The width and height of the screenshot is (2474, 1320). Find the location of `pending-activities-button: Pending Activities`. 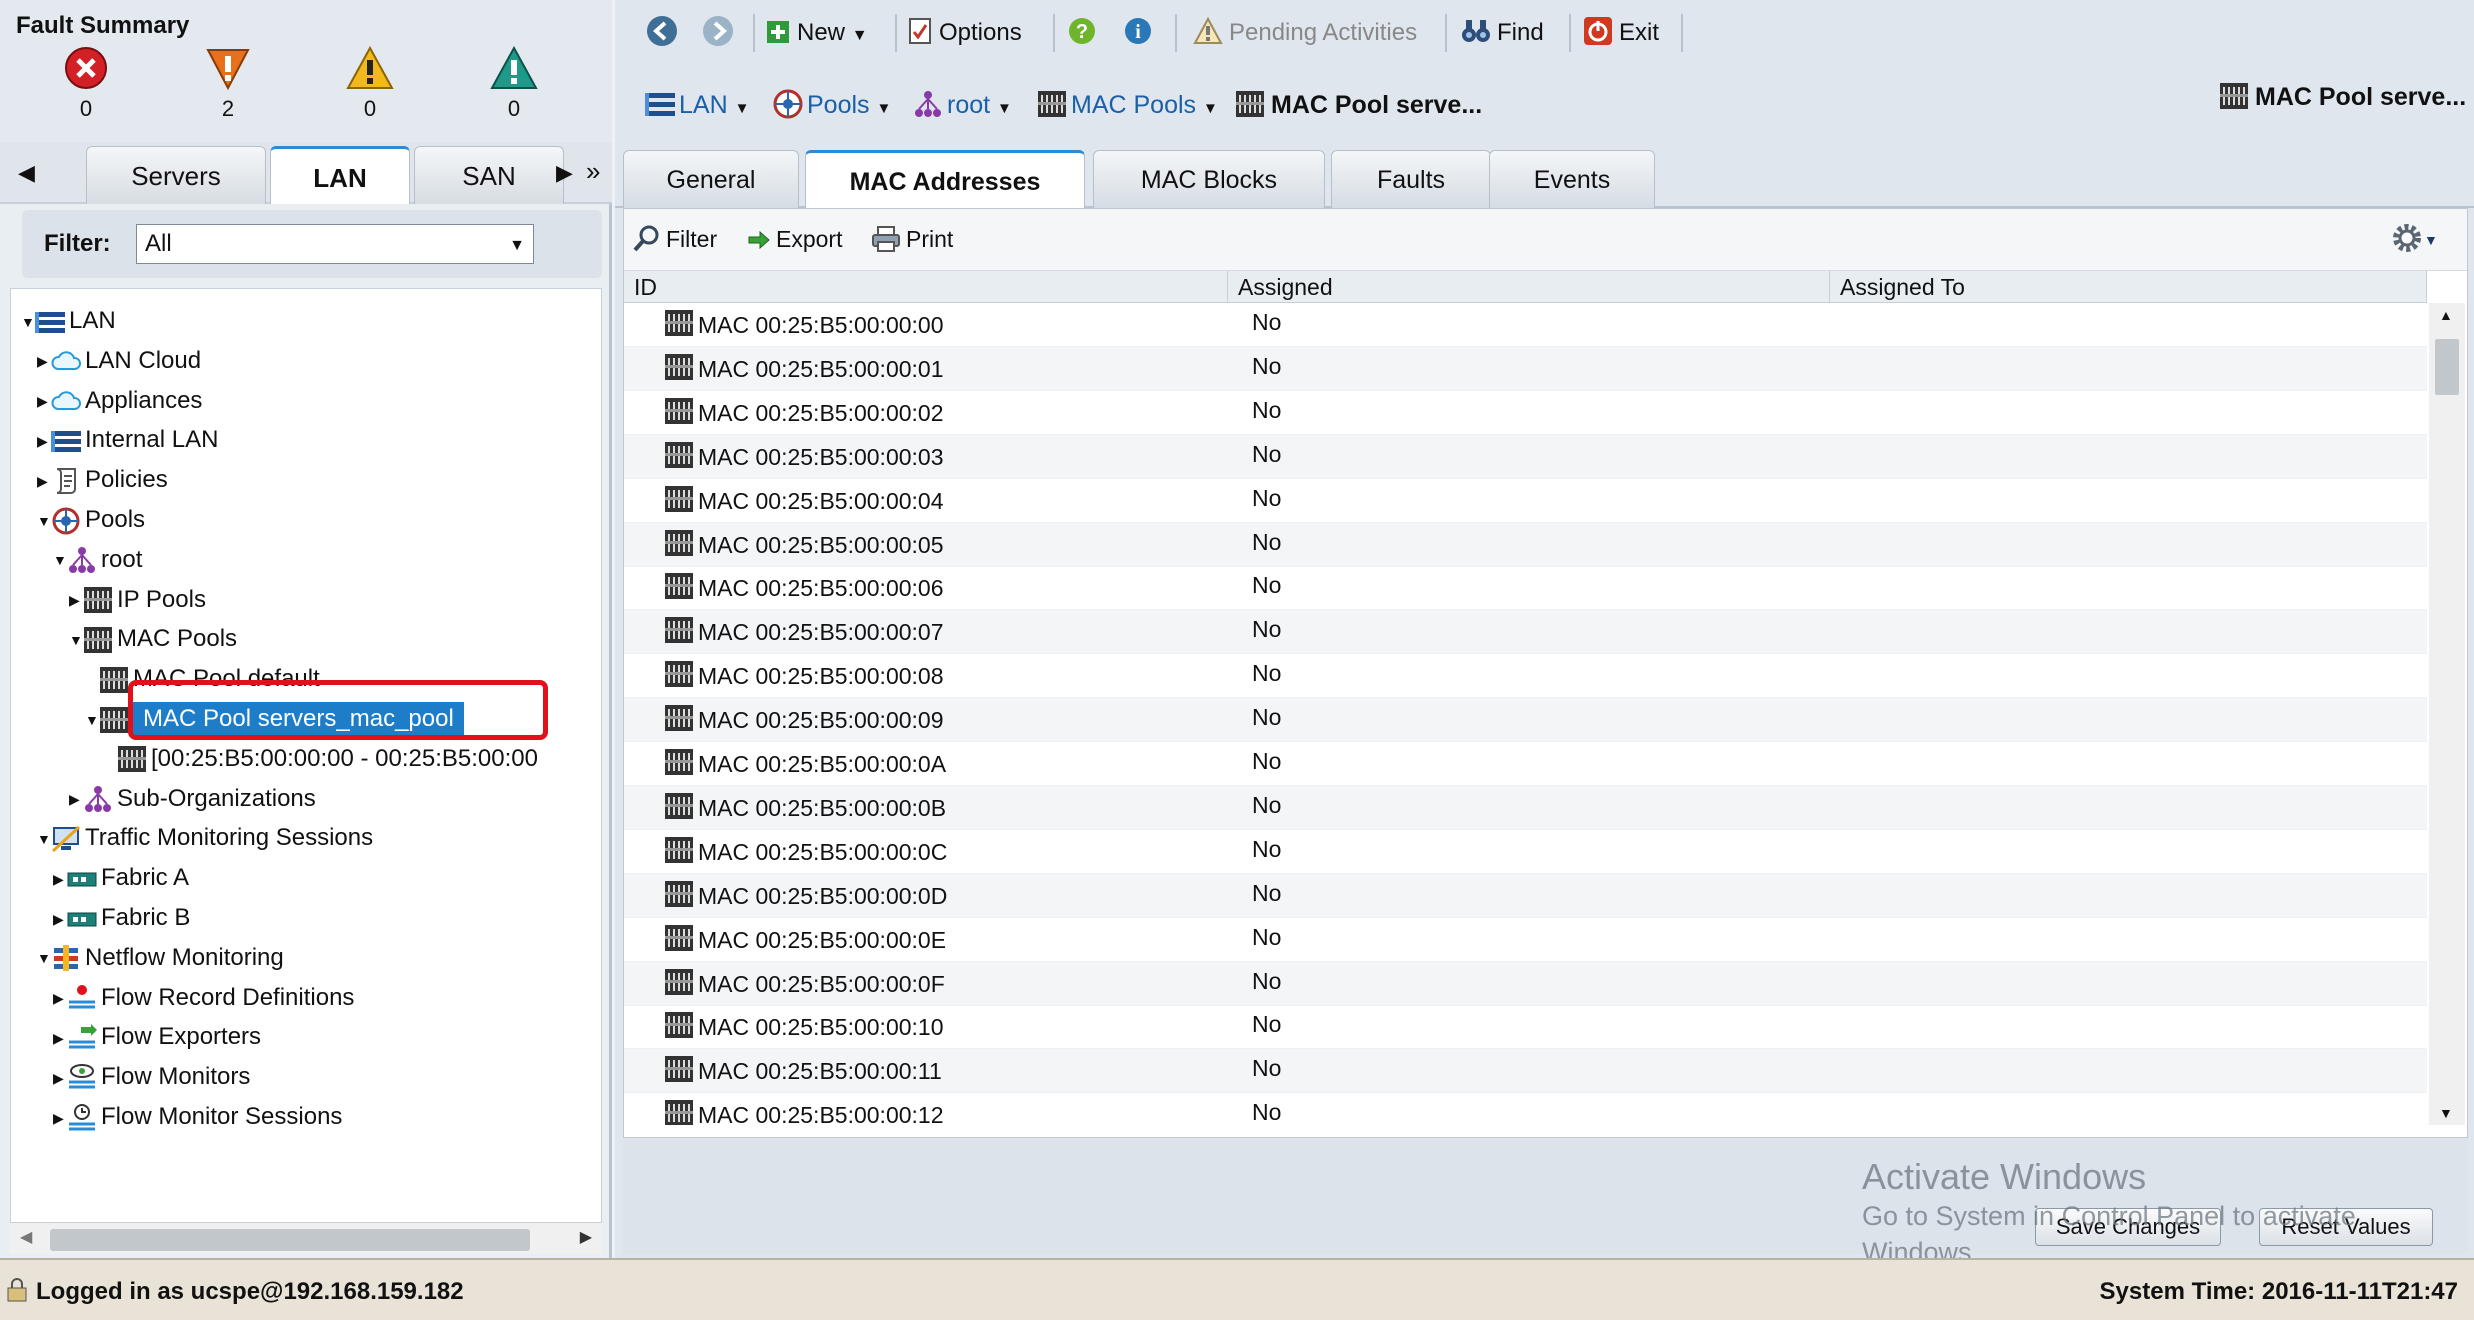

pending-activities-button: Pending Activities is located at coordinates (1305, 33).